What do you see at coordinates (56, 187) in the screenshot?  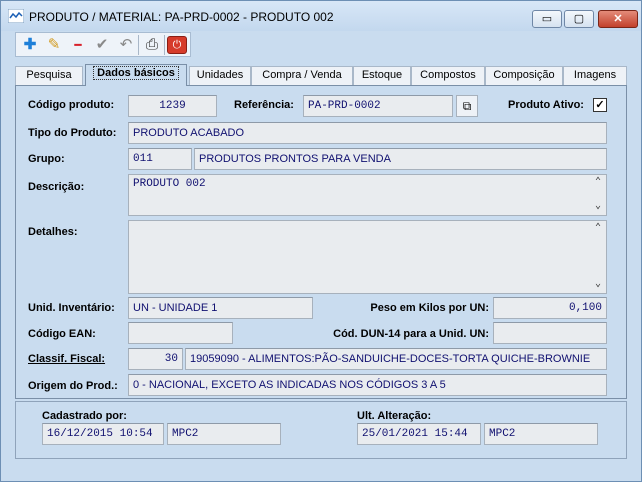 I see `descricao-label: Descrição:` at bounding box center [56, 187].